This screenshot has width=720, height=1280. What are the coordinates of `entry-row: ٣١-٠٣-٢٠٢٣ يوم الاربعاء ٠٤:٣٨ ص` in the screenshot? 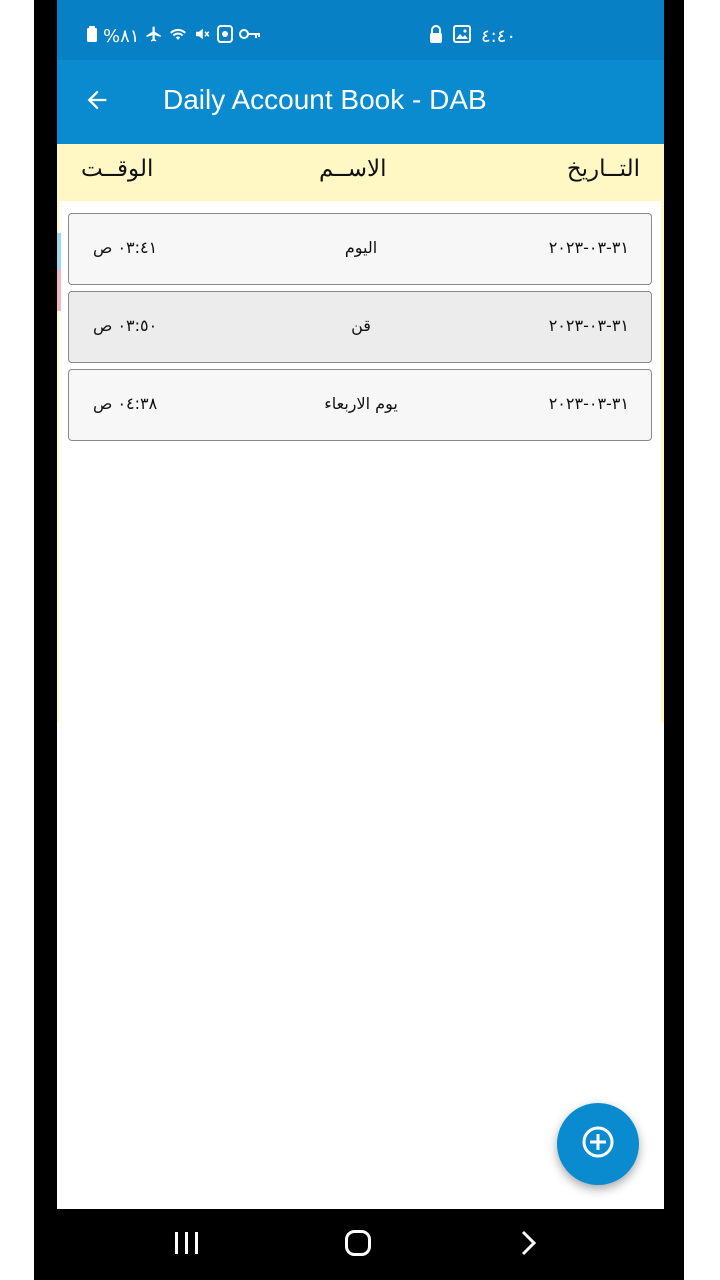 It's located at (360, 405).